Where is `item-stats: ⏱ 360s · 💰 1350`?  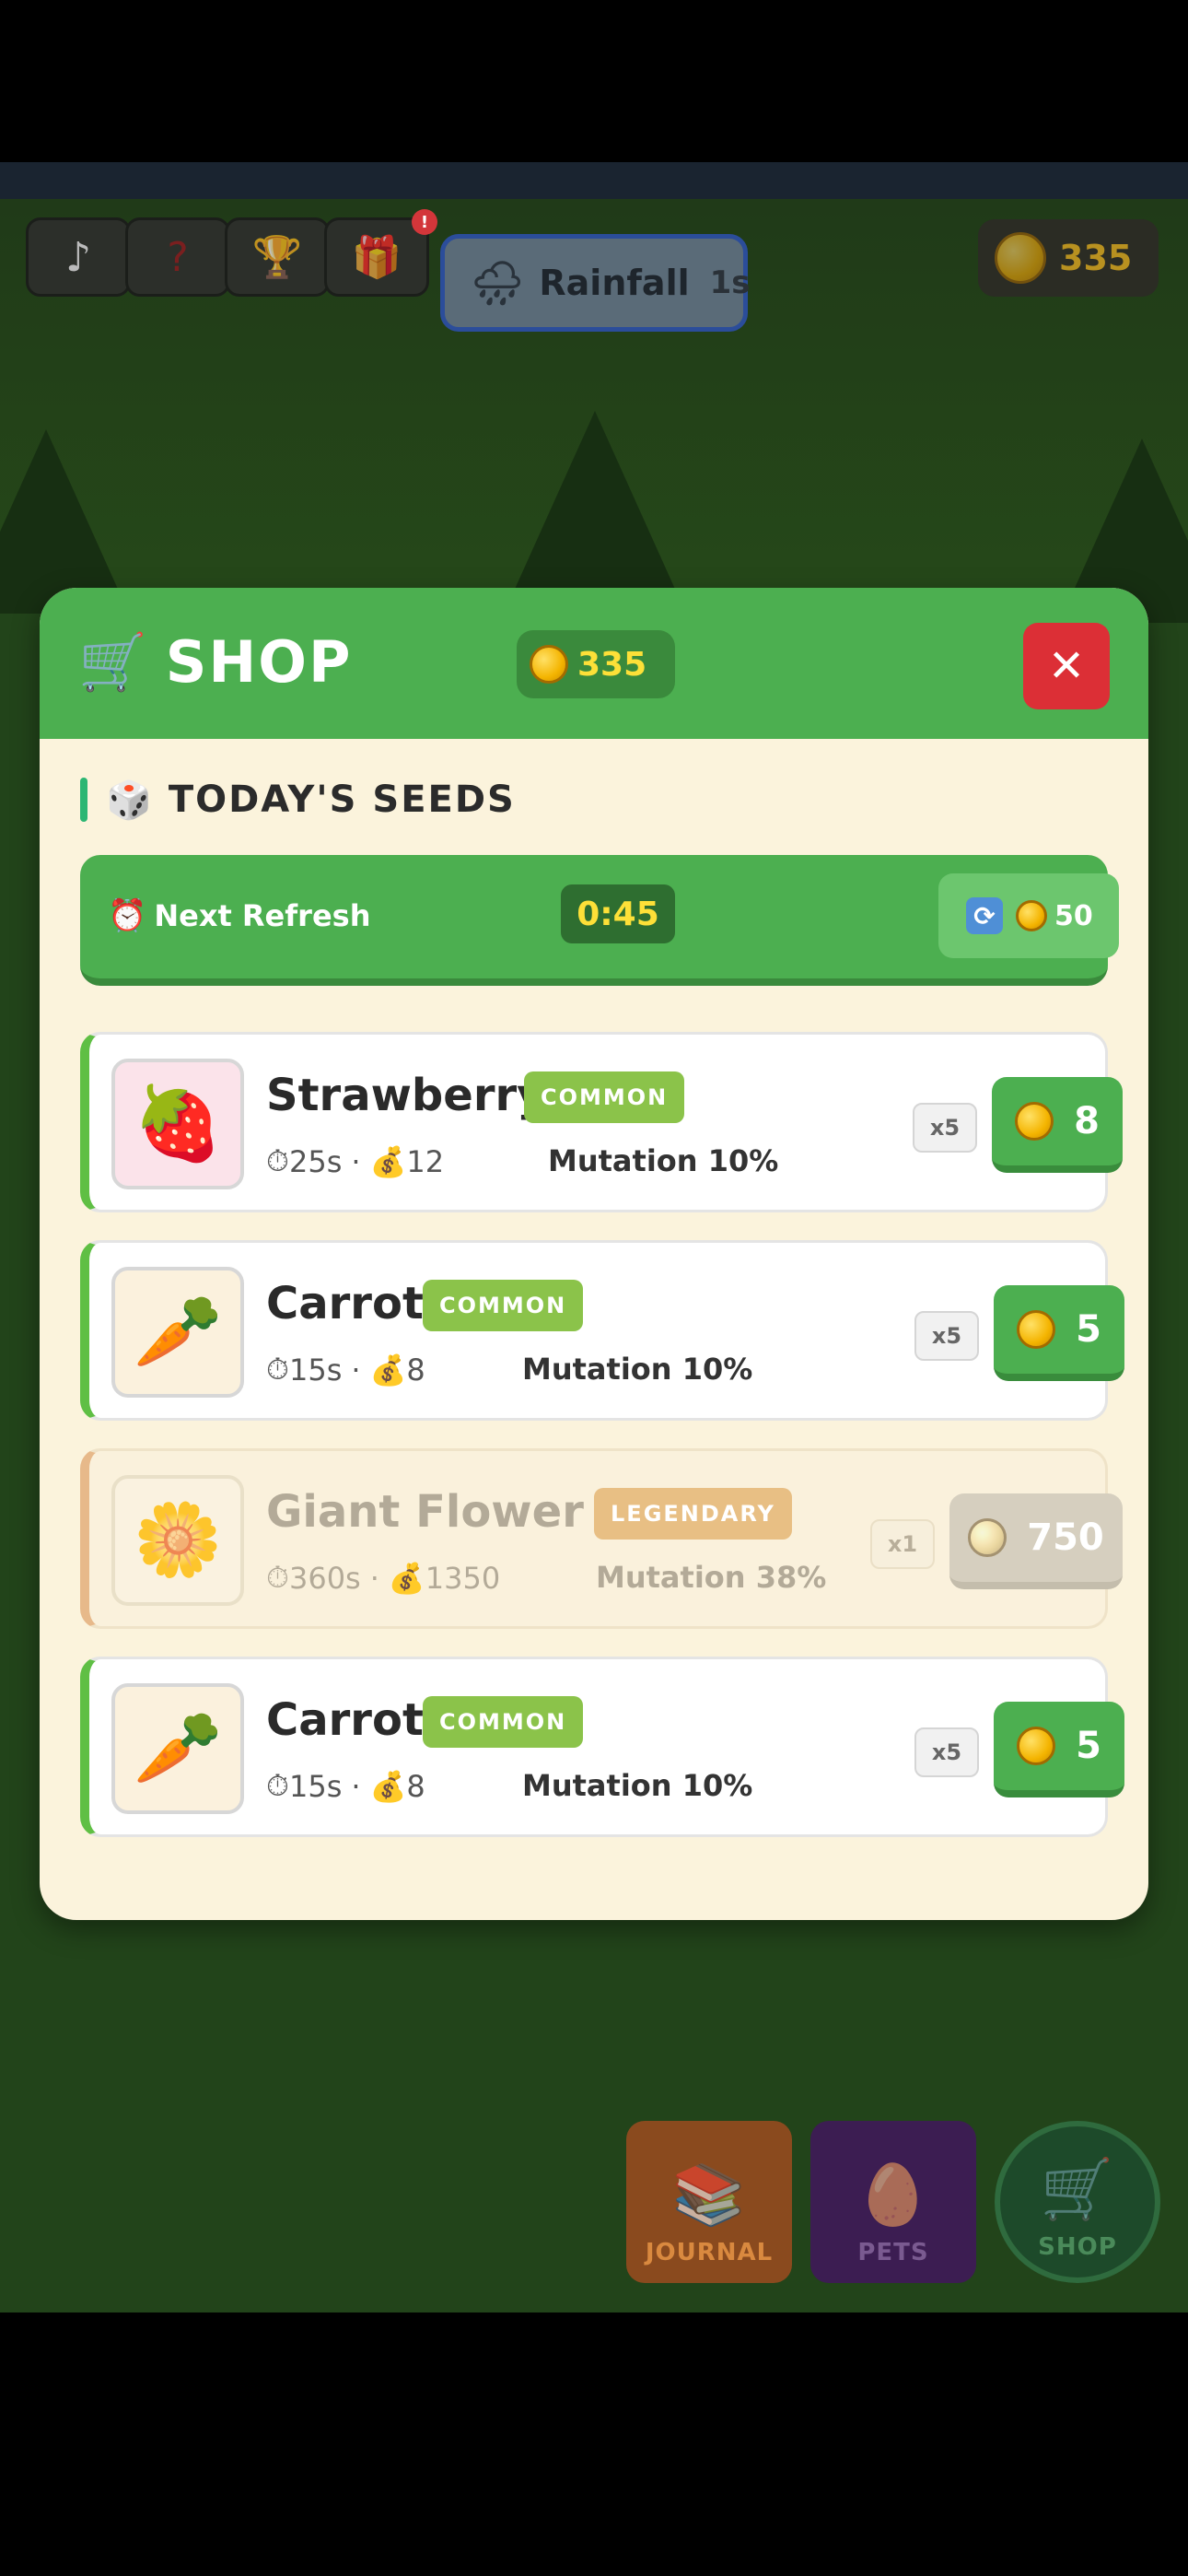
item-stats: ⏱ 360s · 💰 1350 is located at coordinates (383, 1578).